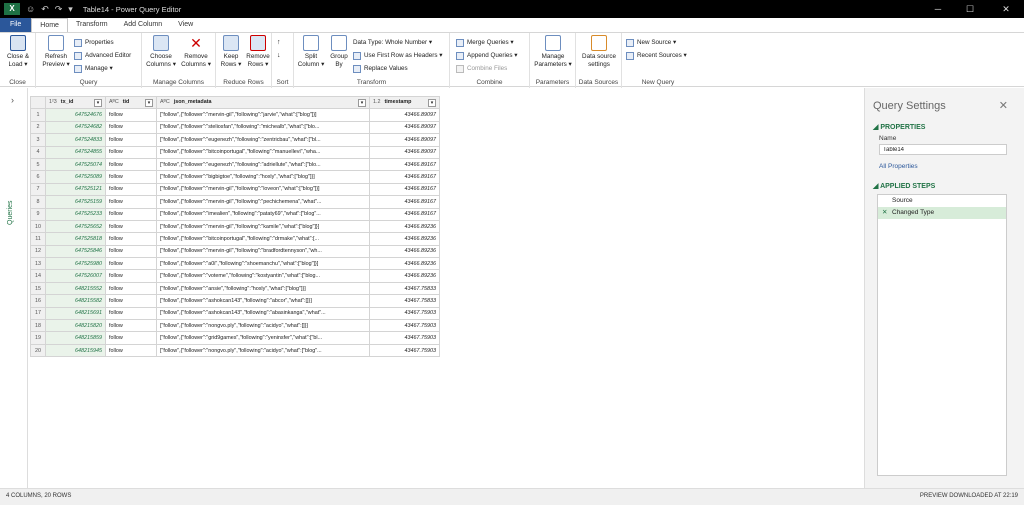  What do you see at coordinates (196, 51) in the screenshot?
I see `remove-columns-button: ✕ Remove Columns ▾` at bounding box center [196, 51].